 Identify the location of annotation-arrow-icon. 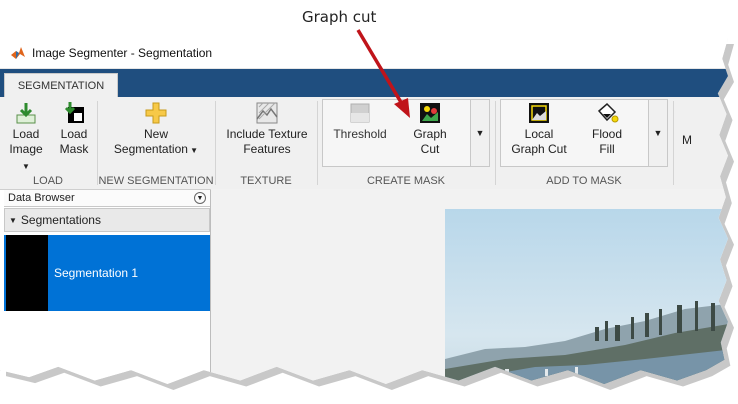
(383, 73).